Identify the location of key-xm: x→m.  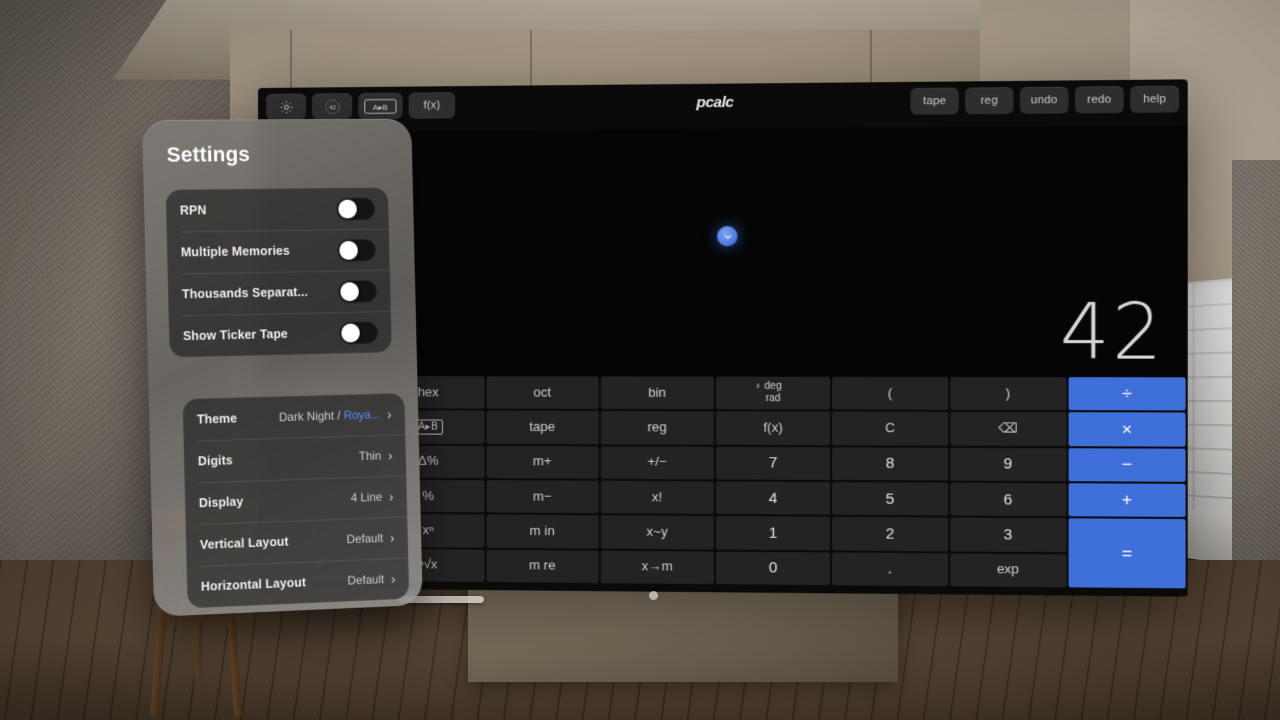
(657, 567).